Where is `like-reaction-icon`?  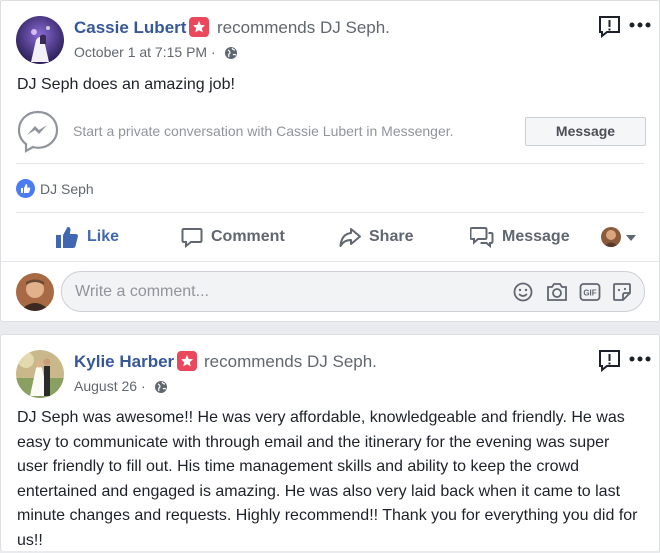 like-reaction-icon is located at coordinates (25, 188).